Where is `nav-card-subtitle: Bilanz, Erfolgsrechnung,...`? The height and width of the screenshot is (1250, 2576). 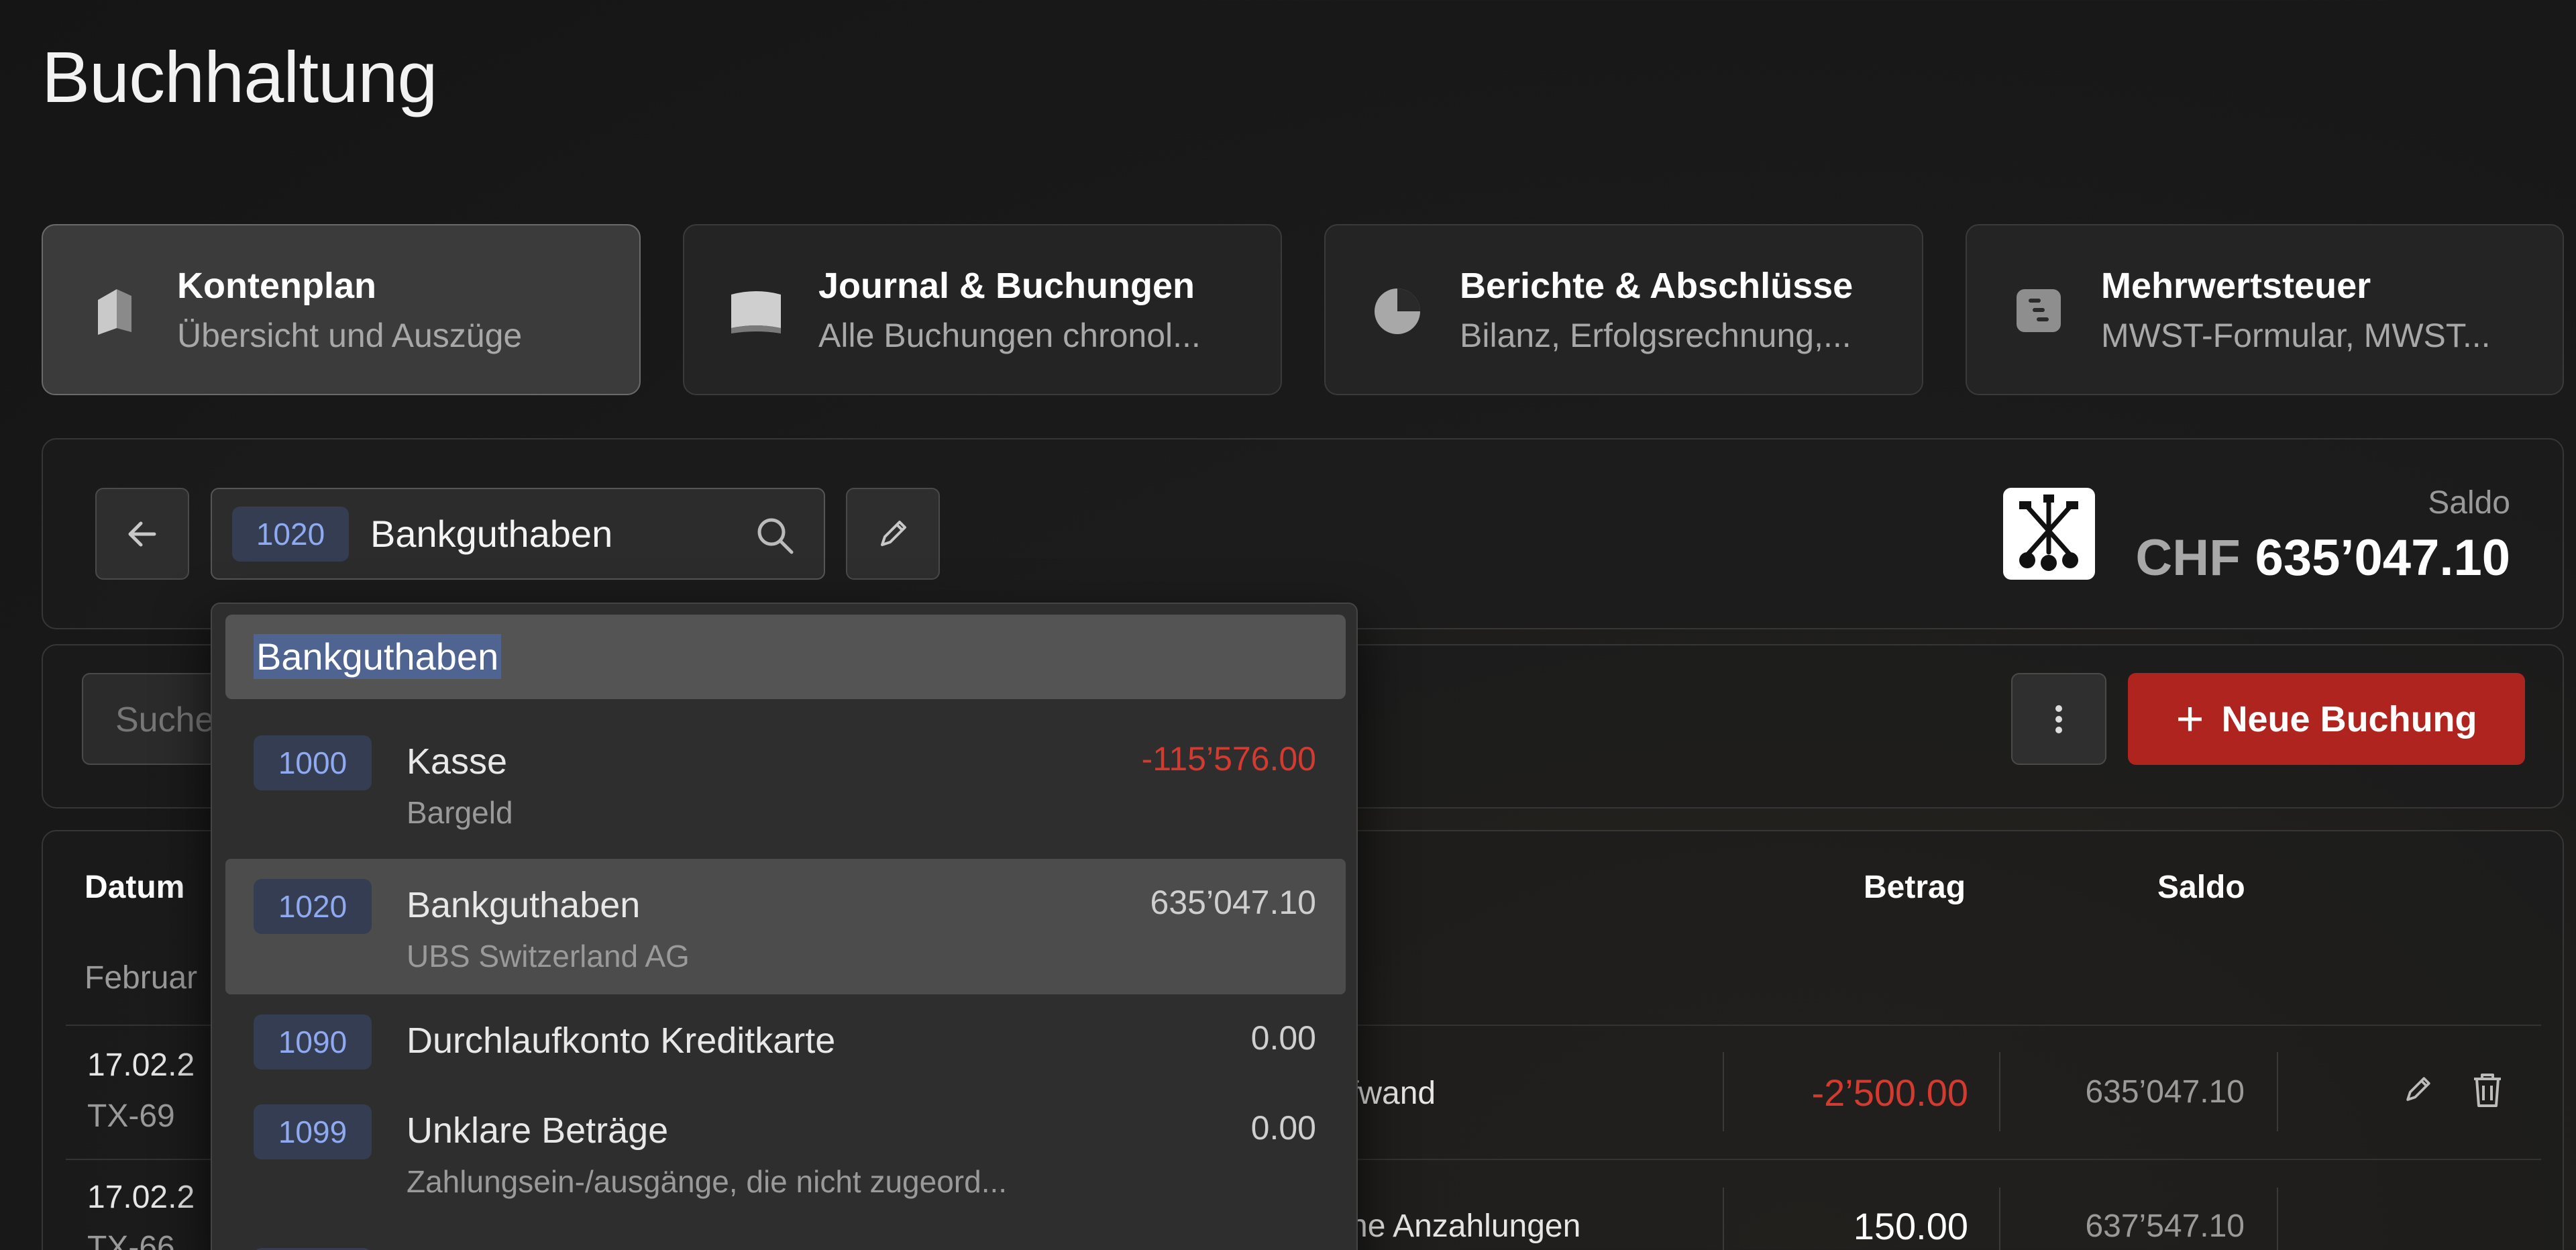 nav-card-subtitle: Bilanz, Erfolgsrechnung,... is located at coordinates (1655, 335).